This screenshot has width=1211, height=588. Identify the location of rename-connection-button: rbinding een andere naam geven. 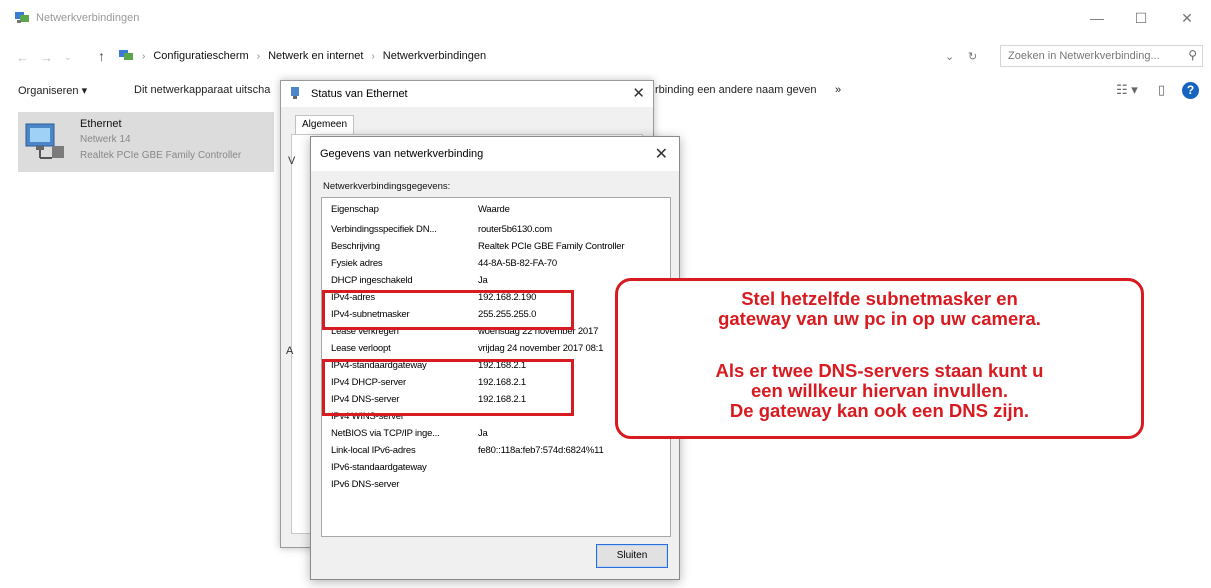
(735, 90).